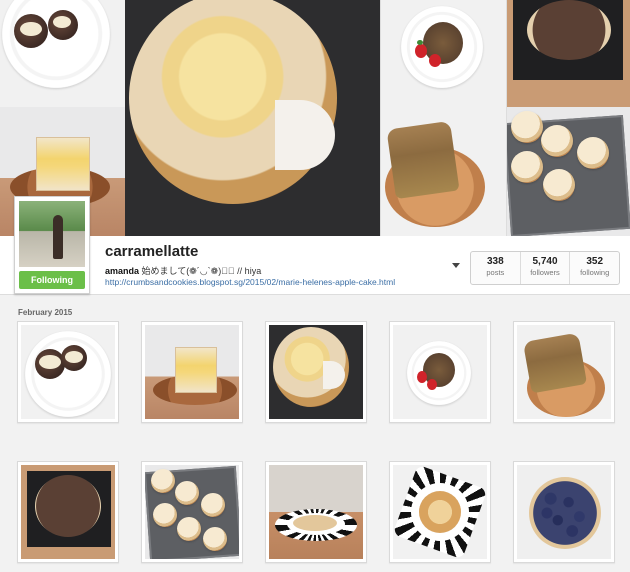  What do you see at coordinates (62, 53) in the screenshot?
I see `cover-photo-cookie-sandwich` at bounding box center [62, 53].